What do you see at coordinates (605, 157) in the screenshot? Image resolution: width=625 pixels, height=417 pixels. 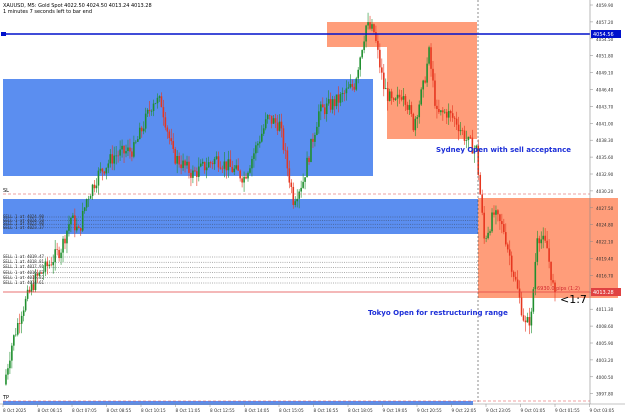 I see `price-tick-label: 4035.60` at bounding box center [605, 157].